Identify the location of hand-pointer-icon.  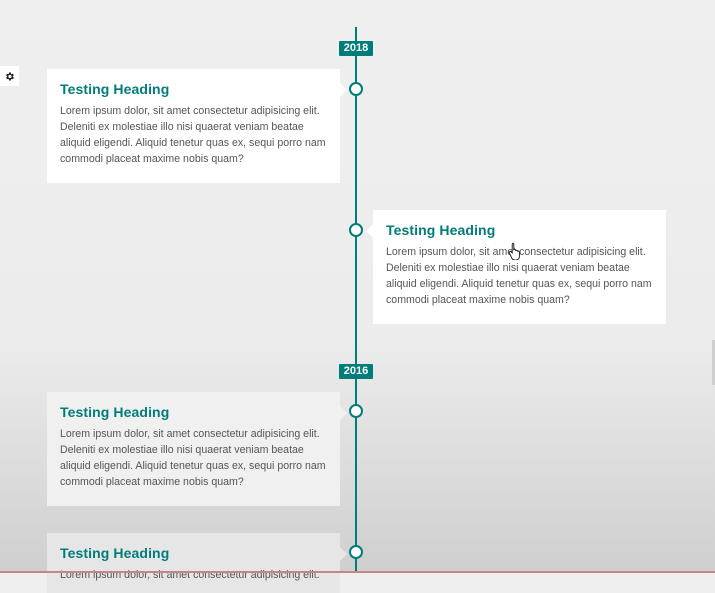
(514, 251).